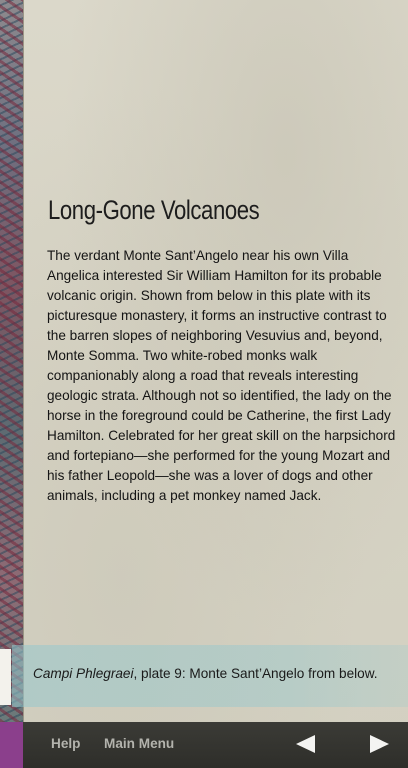 The image size is (408, 768). Describe the element at coordinates (11, 745) in the screenshot. I see `toolbar-accent` at that location.